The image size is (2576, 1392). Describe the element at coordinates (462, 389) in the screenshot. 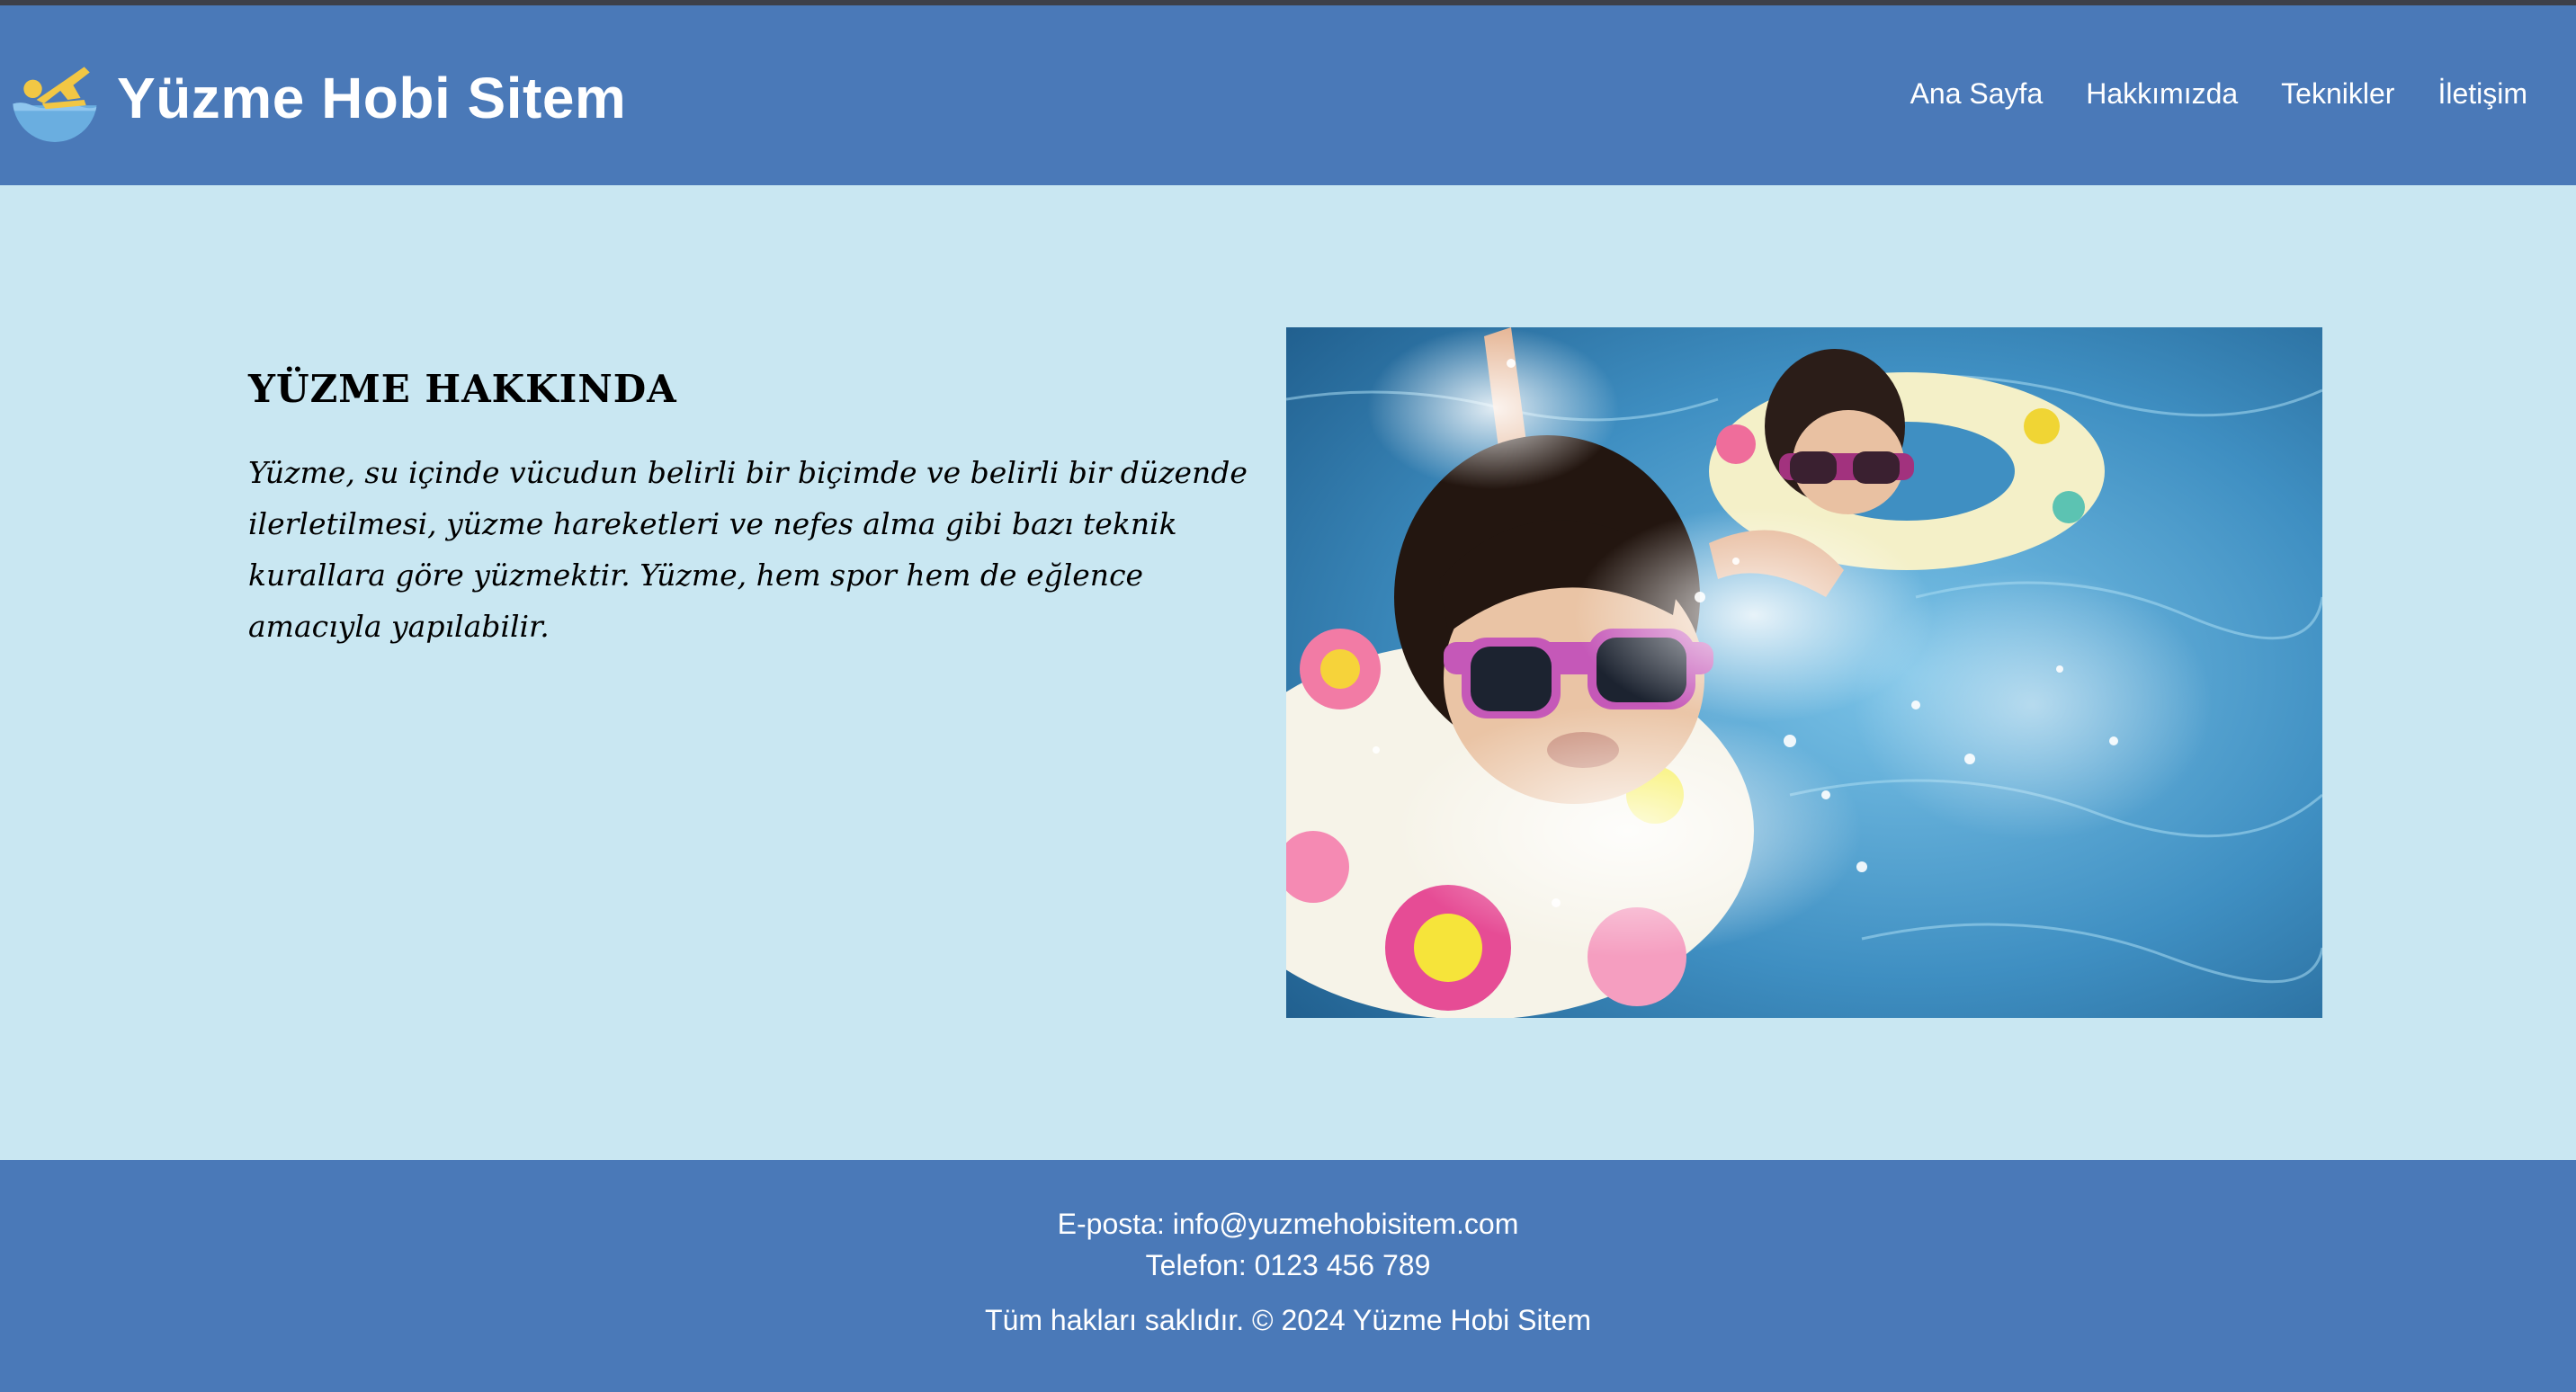

I see `section-heading: Yüzme Hakkında` at that location.